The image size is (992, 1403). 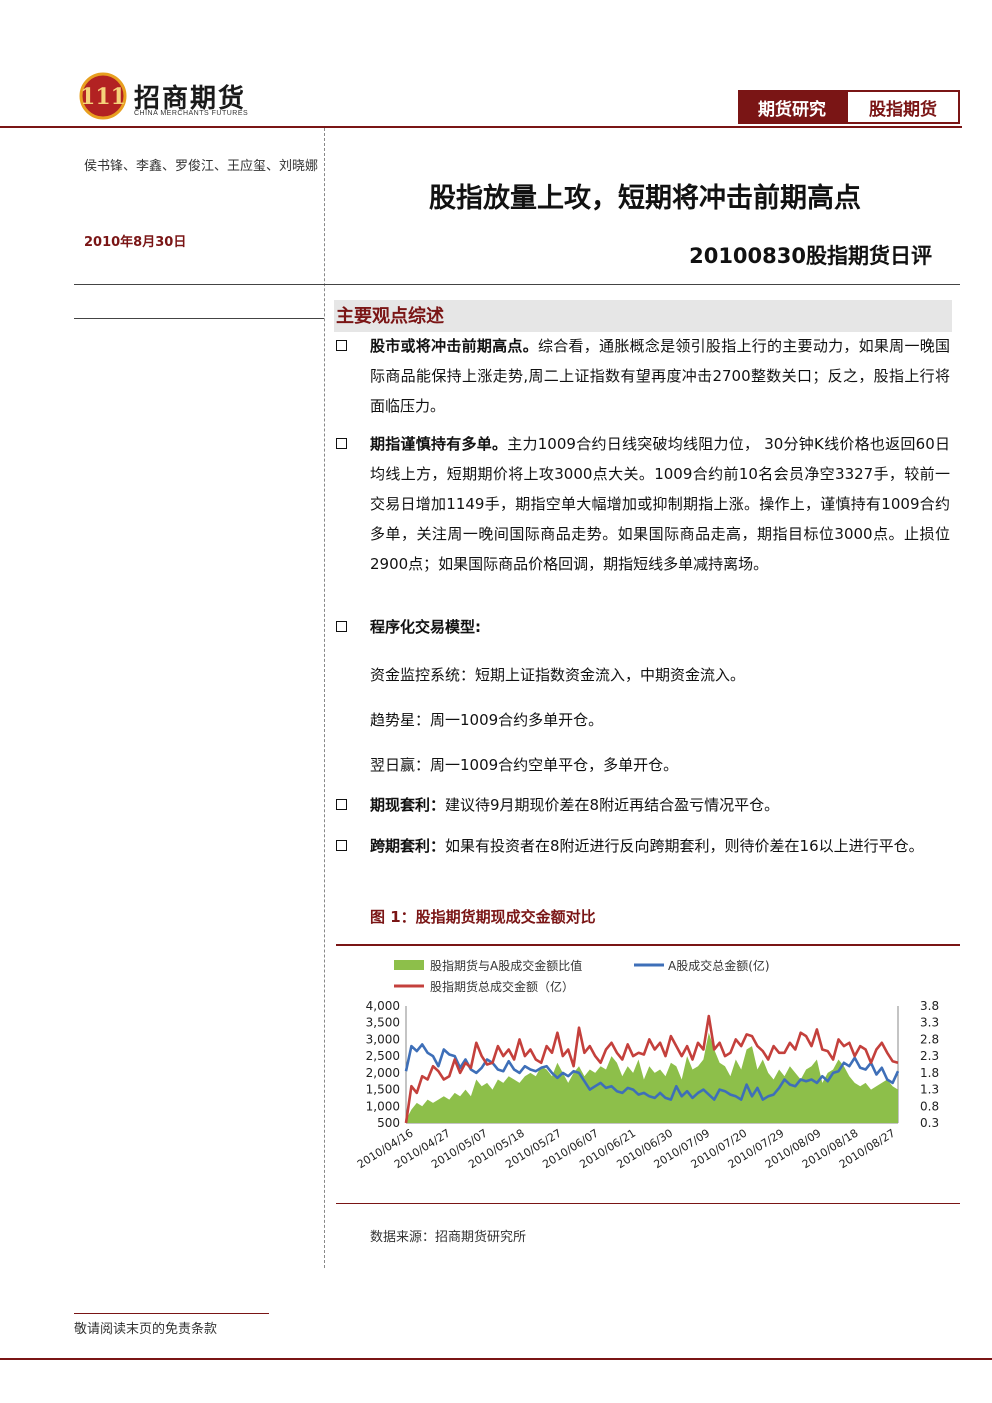 I want to click on legend-swatch-ratio, so click(x=409, y=965).